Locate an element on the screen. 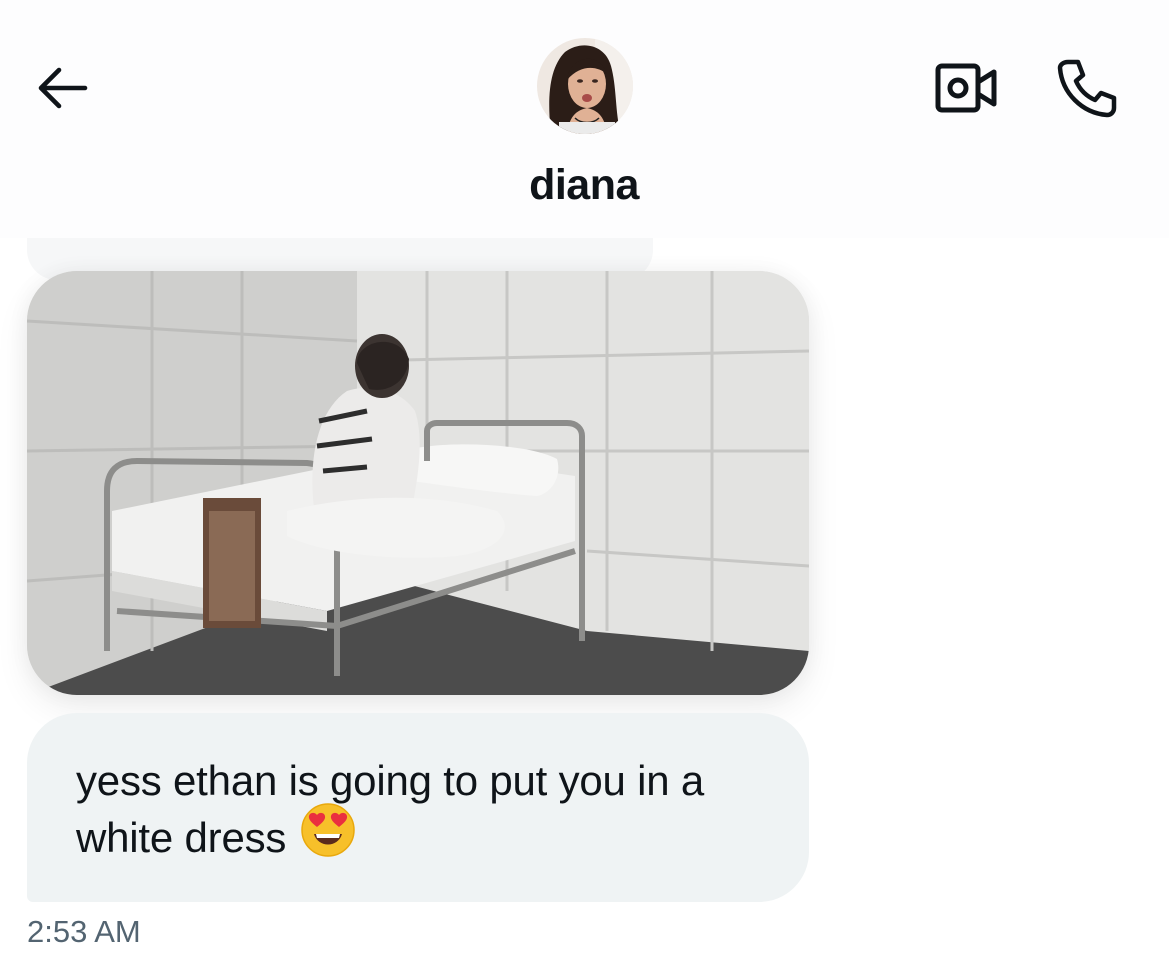 The height and width of the screenshot is (975, 1169). voice-call-button is located at coordinates (1086, 88).